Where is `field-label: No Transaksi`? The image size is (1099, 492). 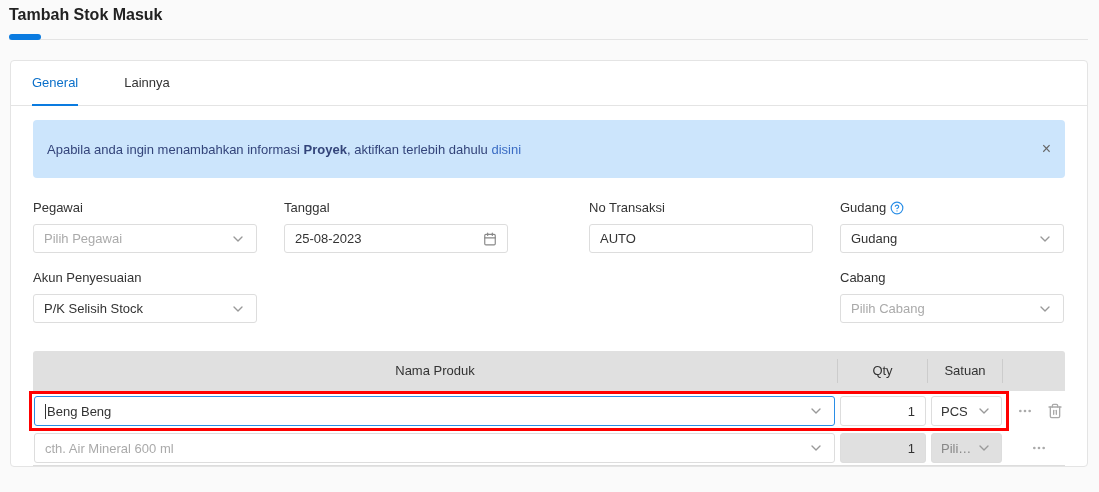
field-label: No Transaksi is located at coordinates (627, 208).